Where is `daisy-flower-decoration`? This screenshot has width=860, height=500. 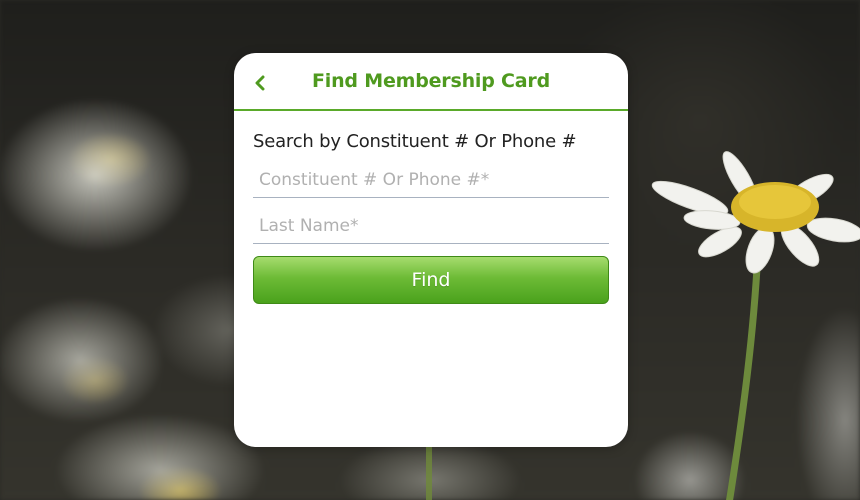
daisy-flower-decoration is located at coordinates (755, 212).